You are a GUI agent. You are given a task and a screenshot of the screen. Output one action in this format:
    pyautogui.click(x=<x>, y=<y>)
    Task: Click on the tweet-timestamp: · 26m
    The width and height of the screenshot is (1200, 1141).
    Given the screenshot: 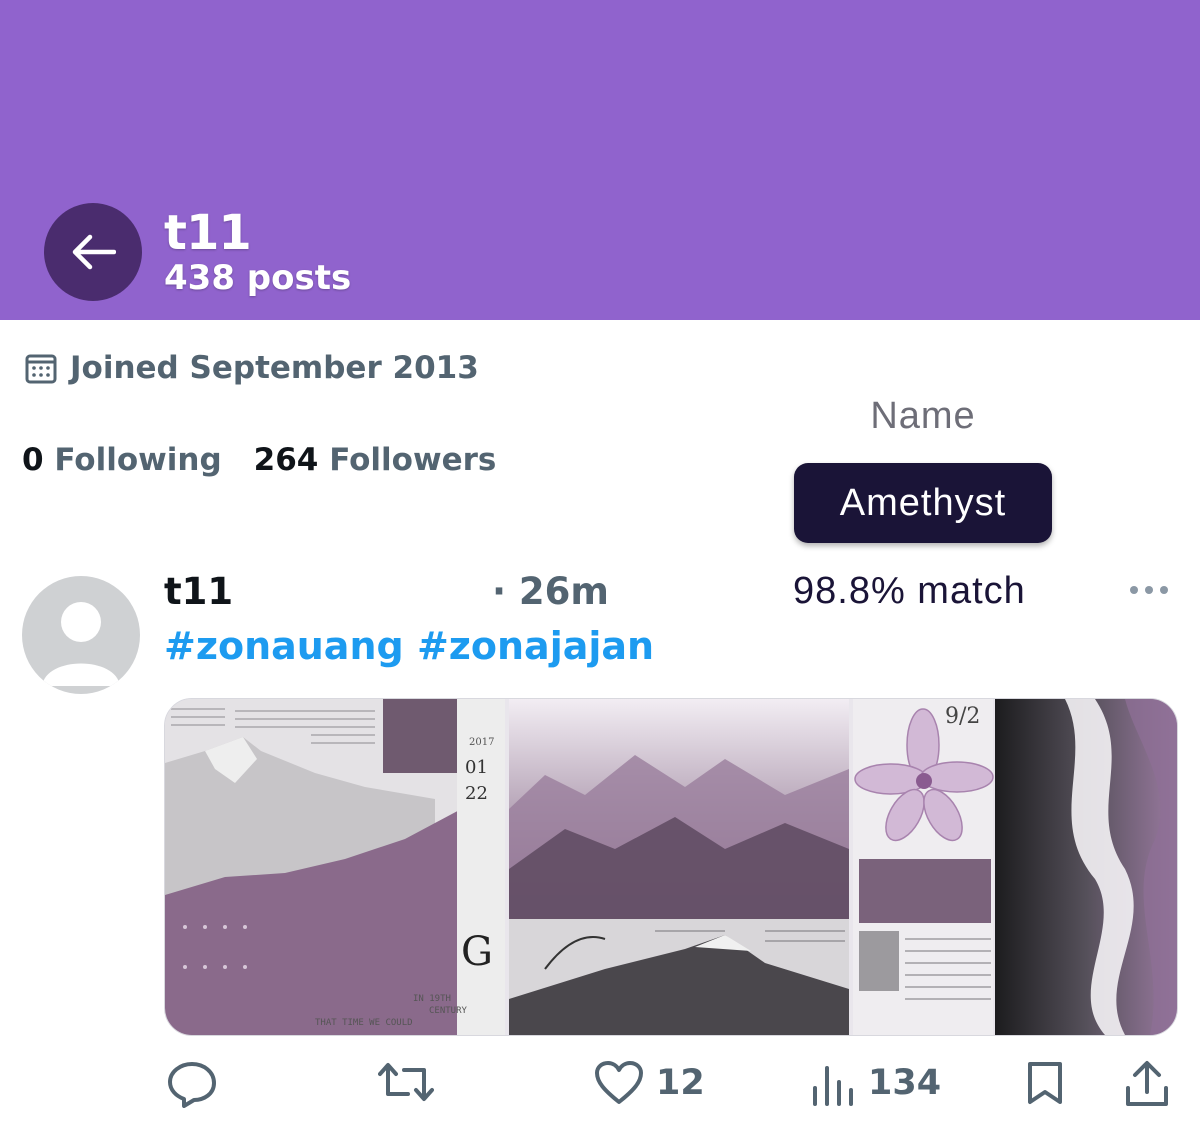 What is the action you would take?
    pyautogui.click(x=550, y=591)
    